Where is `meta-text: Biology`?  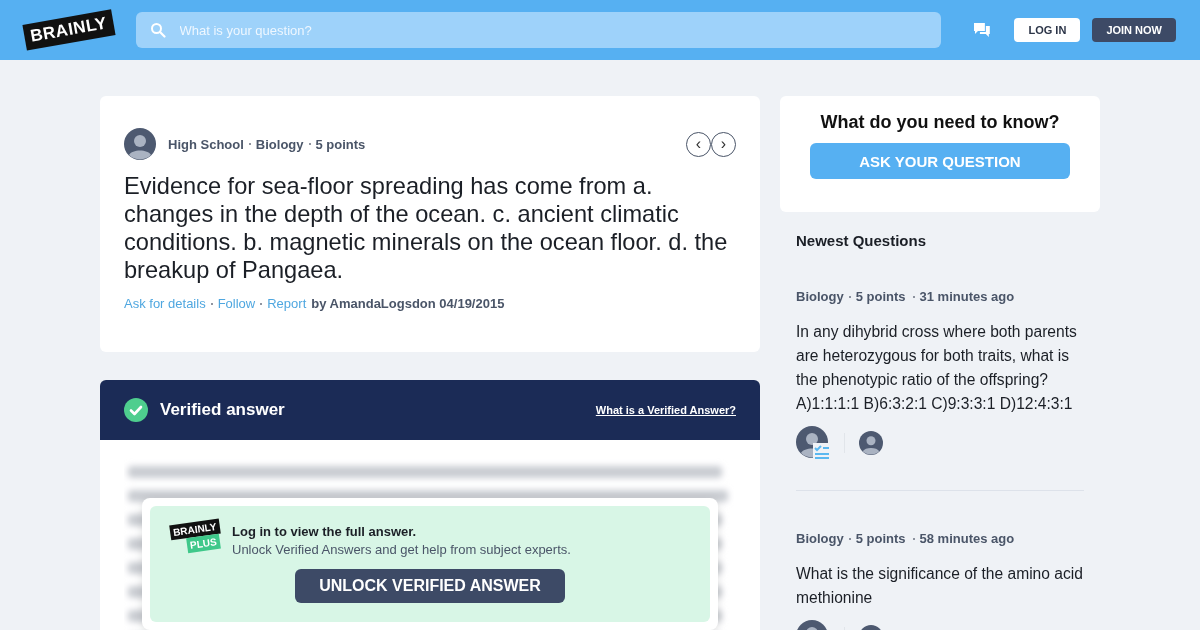 meta-text: Biology is located at coordinates (279, 144).